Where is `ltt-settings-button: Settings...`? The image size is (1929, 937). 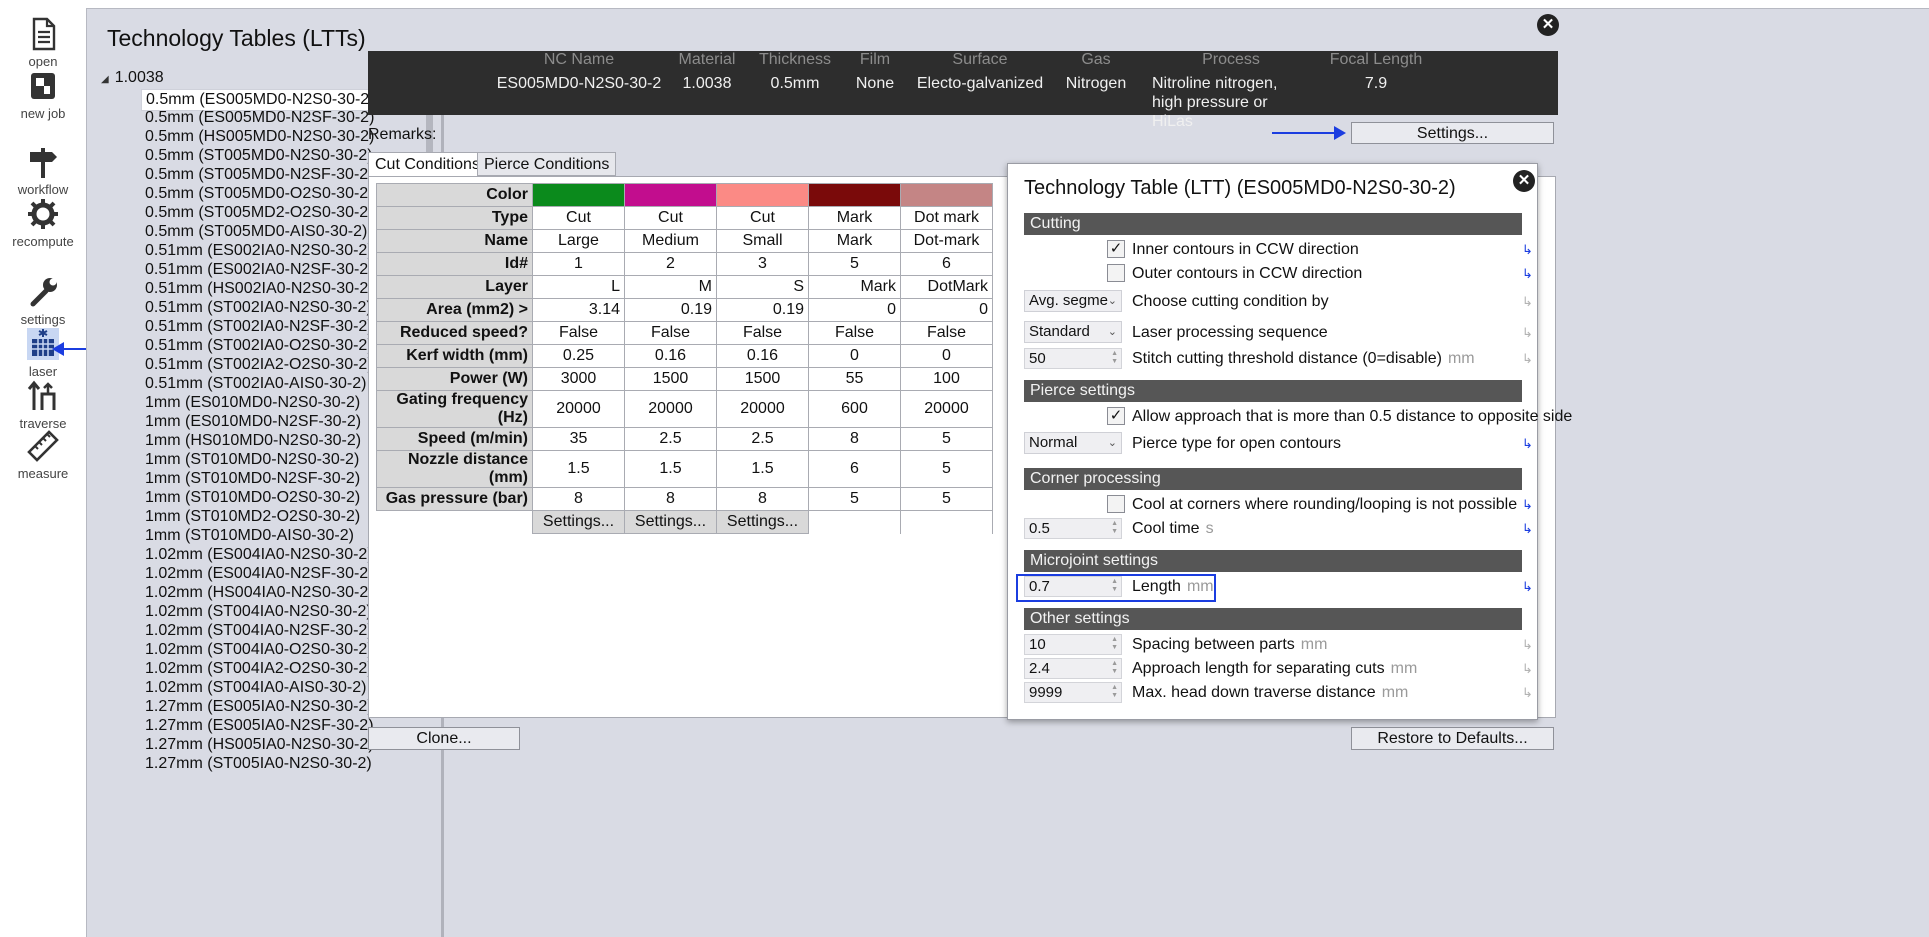 ltt-settings-button: Settings... is located at coordinates (1452, 133).